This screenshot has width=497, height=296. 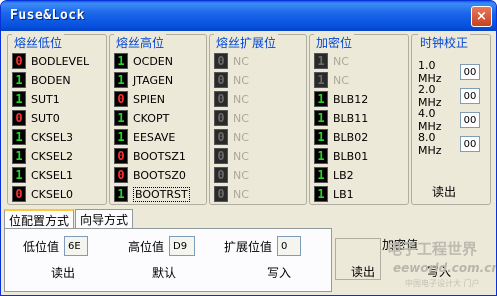 What do you see at coordinates (481, 16) in the screenshot?
I see `close-button: ×` at bounding box center [481, 16].